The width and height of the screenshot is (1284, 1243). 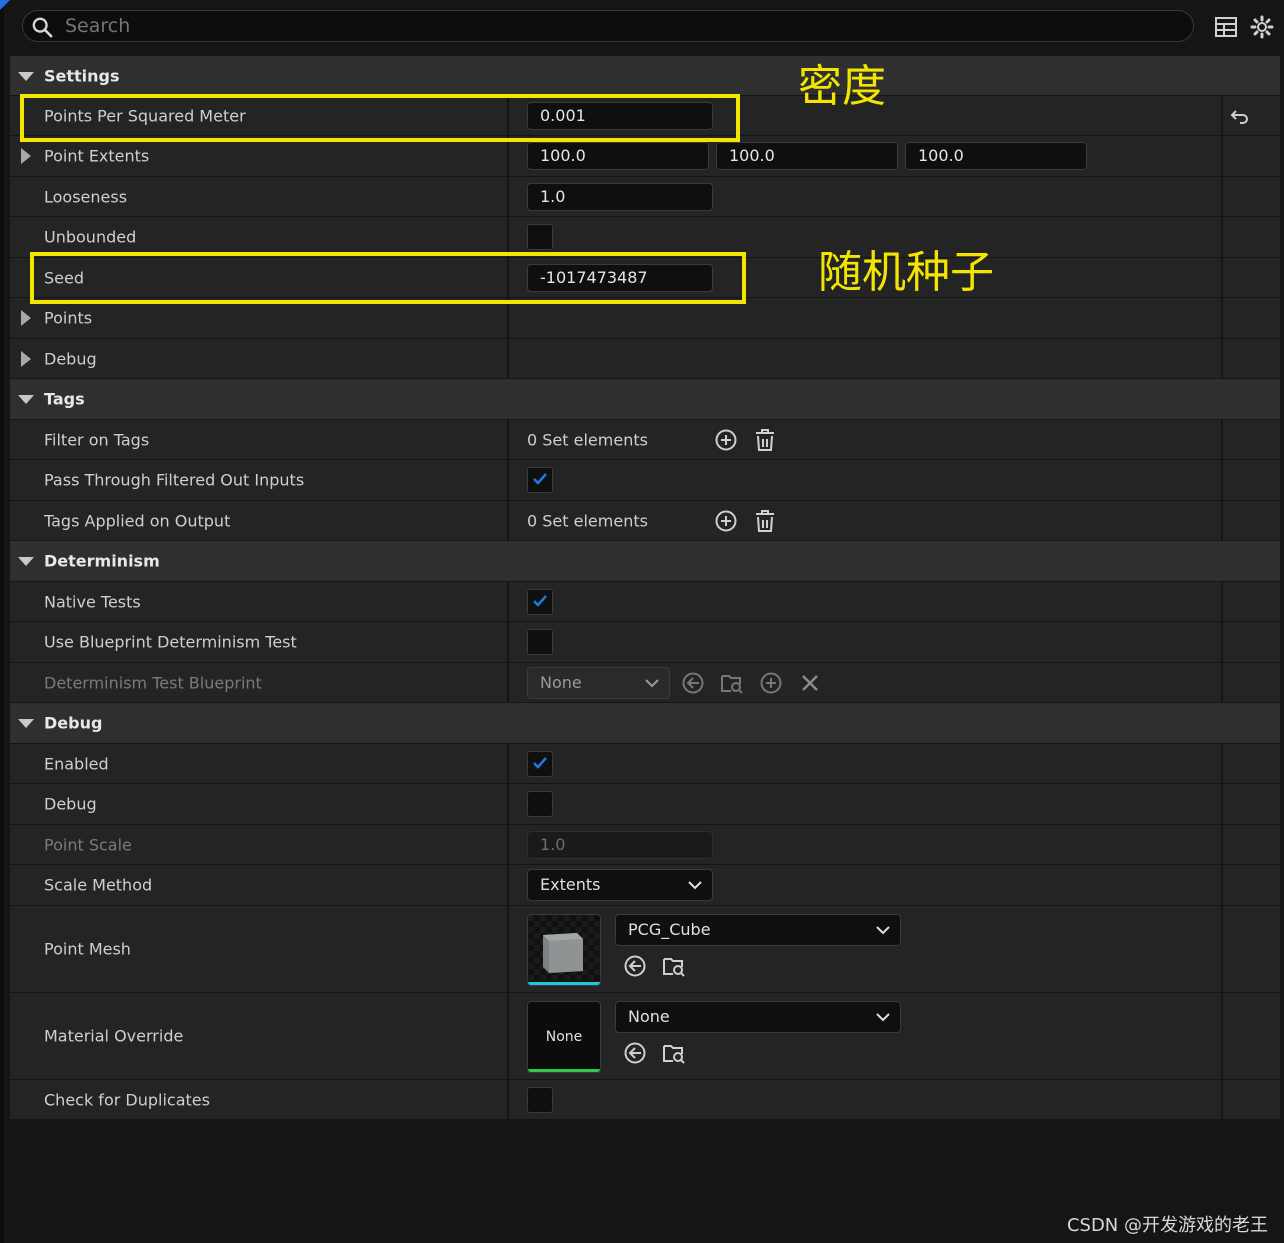 What do you see at coordinates (645, 804) in the screenshot?
I see `prop-debug: Debug` at bounding box center [645, 804].